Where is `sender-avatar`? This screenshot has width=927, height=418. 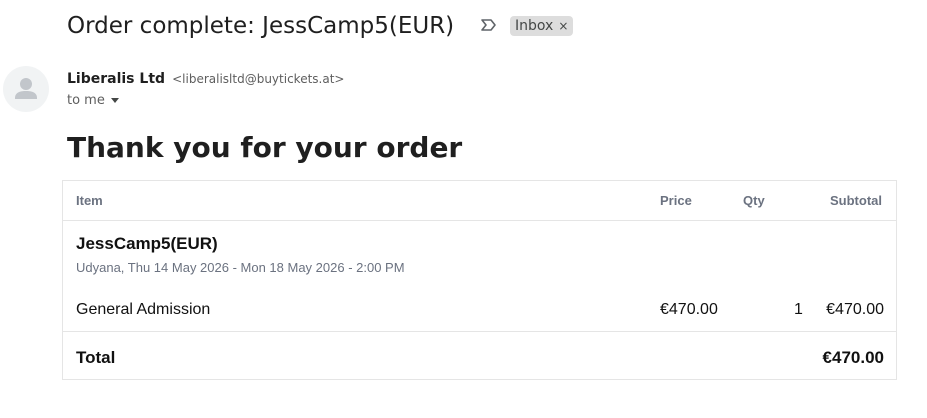
sender-avatar is located at coordinates (26, 89).